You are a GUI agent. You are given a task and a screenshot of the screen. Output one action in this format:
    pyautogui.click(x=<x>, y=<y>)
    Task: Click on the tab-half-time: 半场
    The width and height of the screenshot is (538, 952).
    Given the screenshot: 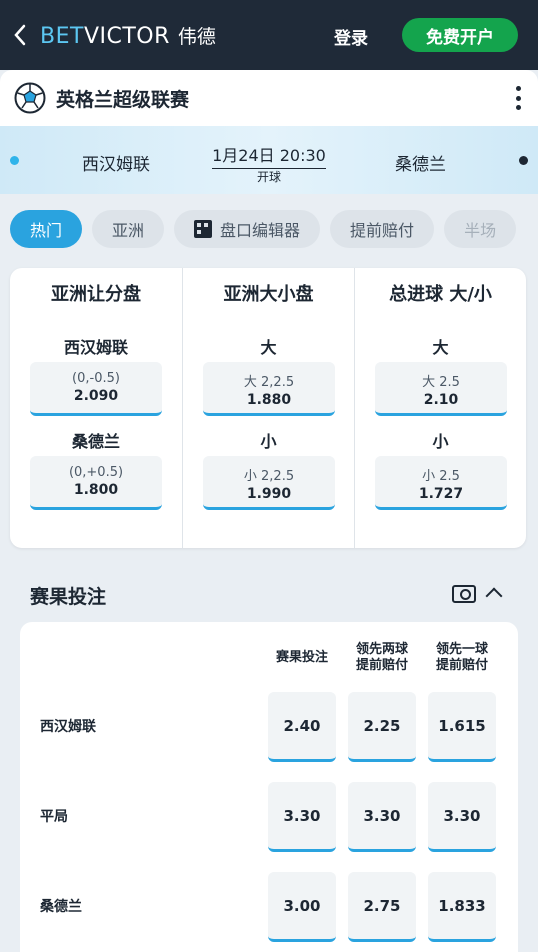 What is the action you would take?
    pyautogui.click(x=480, y=229)
    